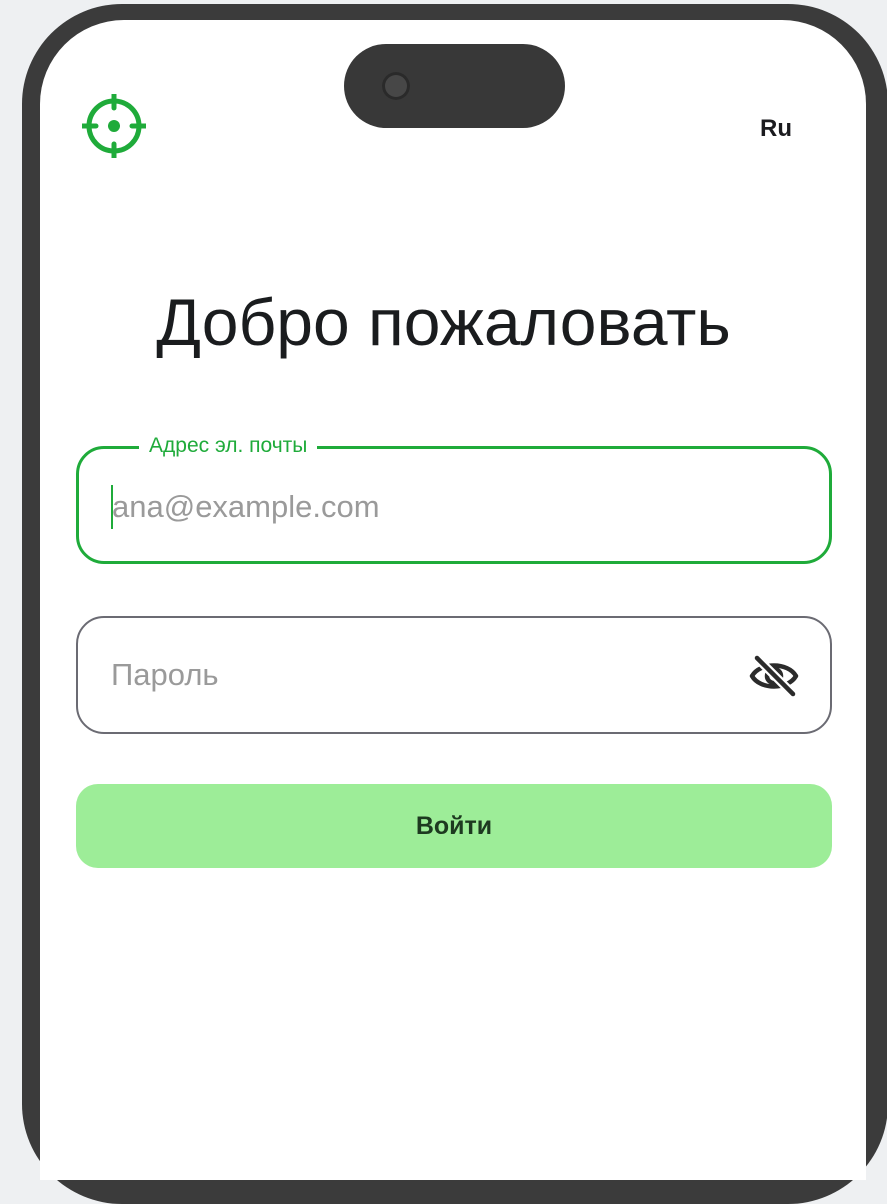 Image resolution: width=887 pixels, height=1204 pixels. What do you see at coordinates (246, 506) in the screenshot?
I see `email-placeholder: ana@example.com` at bounding box center [246, 506].